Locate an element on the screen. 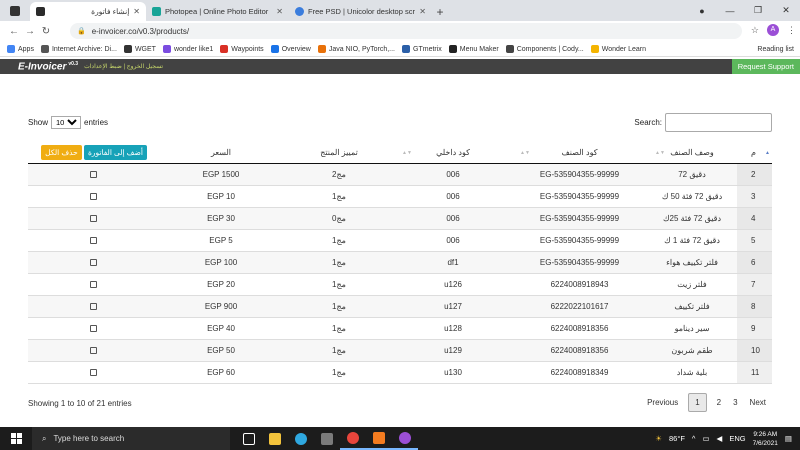  weather-icon: ☀ is located at coordinates (658, 438).